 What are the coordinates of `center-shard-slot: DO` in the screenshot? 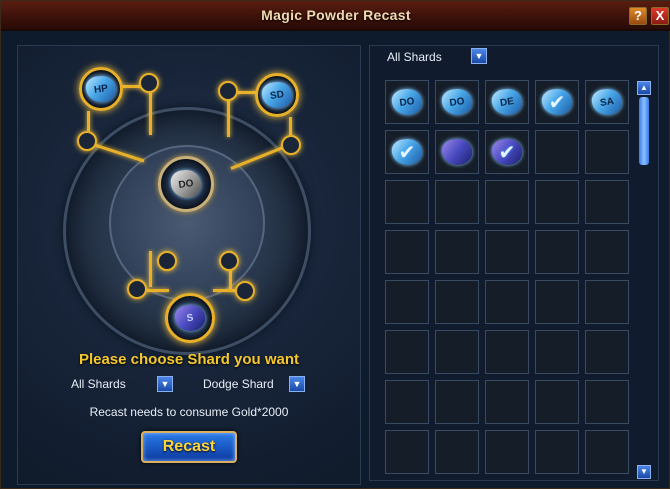 It's located at (186, 184).